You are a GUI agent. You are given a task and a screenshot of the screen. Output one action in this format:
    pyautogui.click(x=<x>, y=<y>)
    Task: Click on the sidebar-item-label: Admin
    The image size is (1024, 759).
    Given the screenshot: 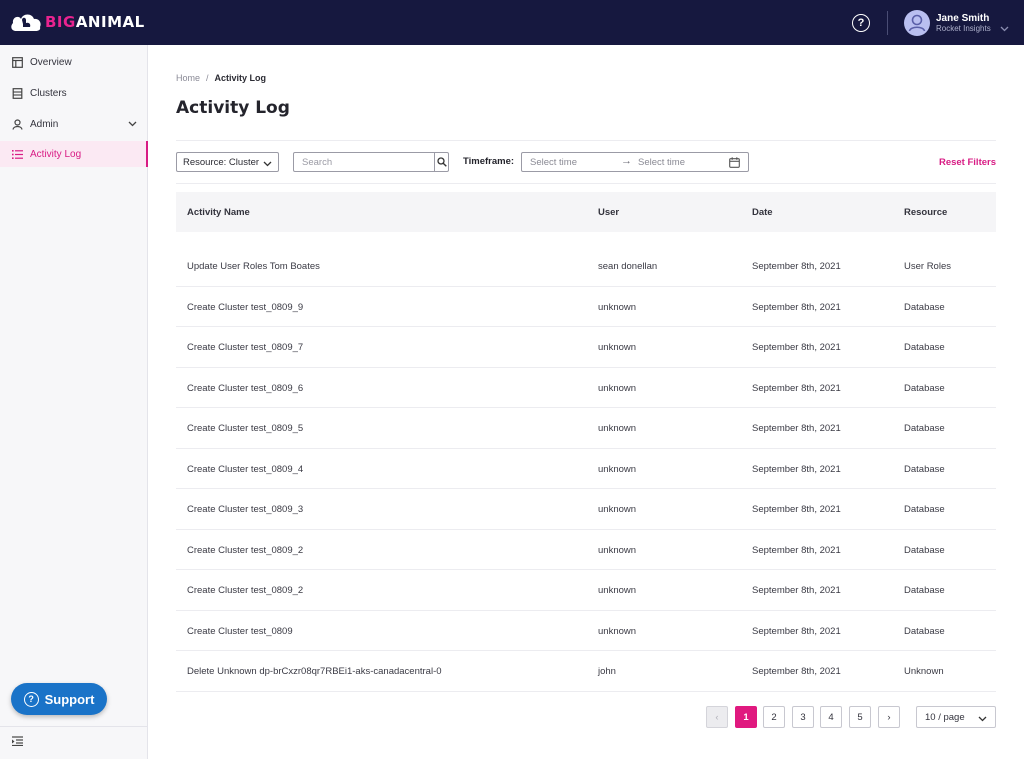 What is the action you would take?
    pyautogui.click(x=44, y=124)
    